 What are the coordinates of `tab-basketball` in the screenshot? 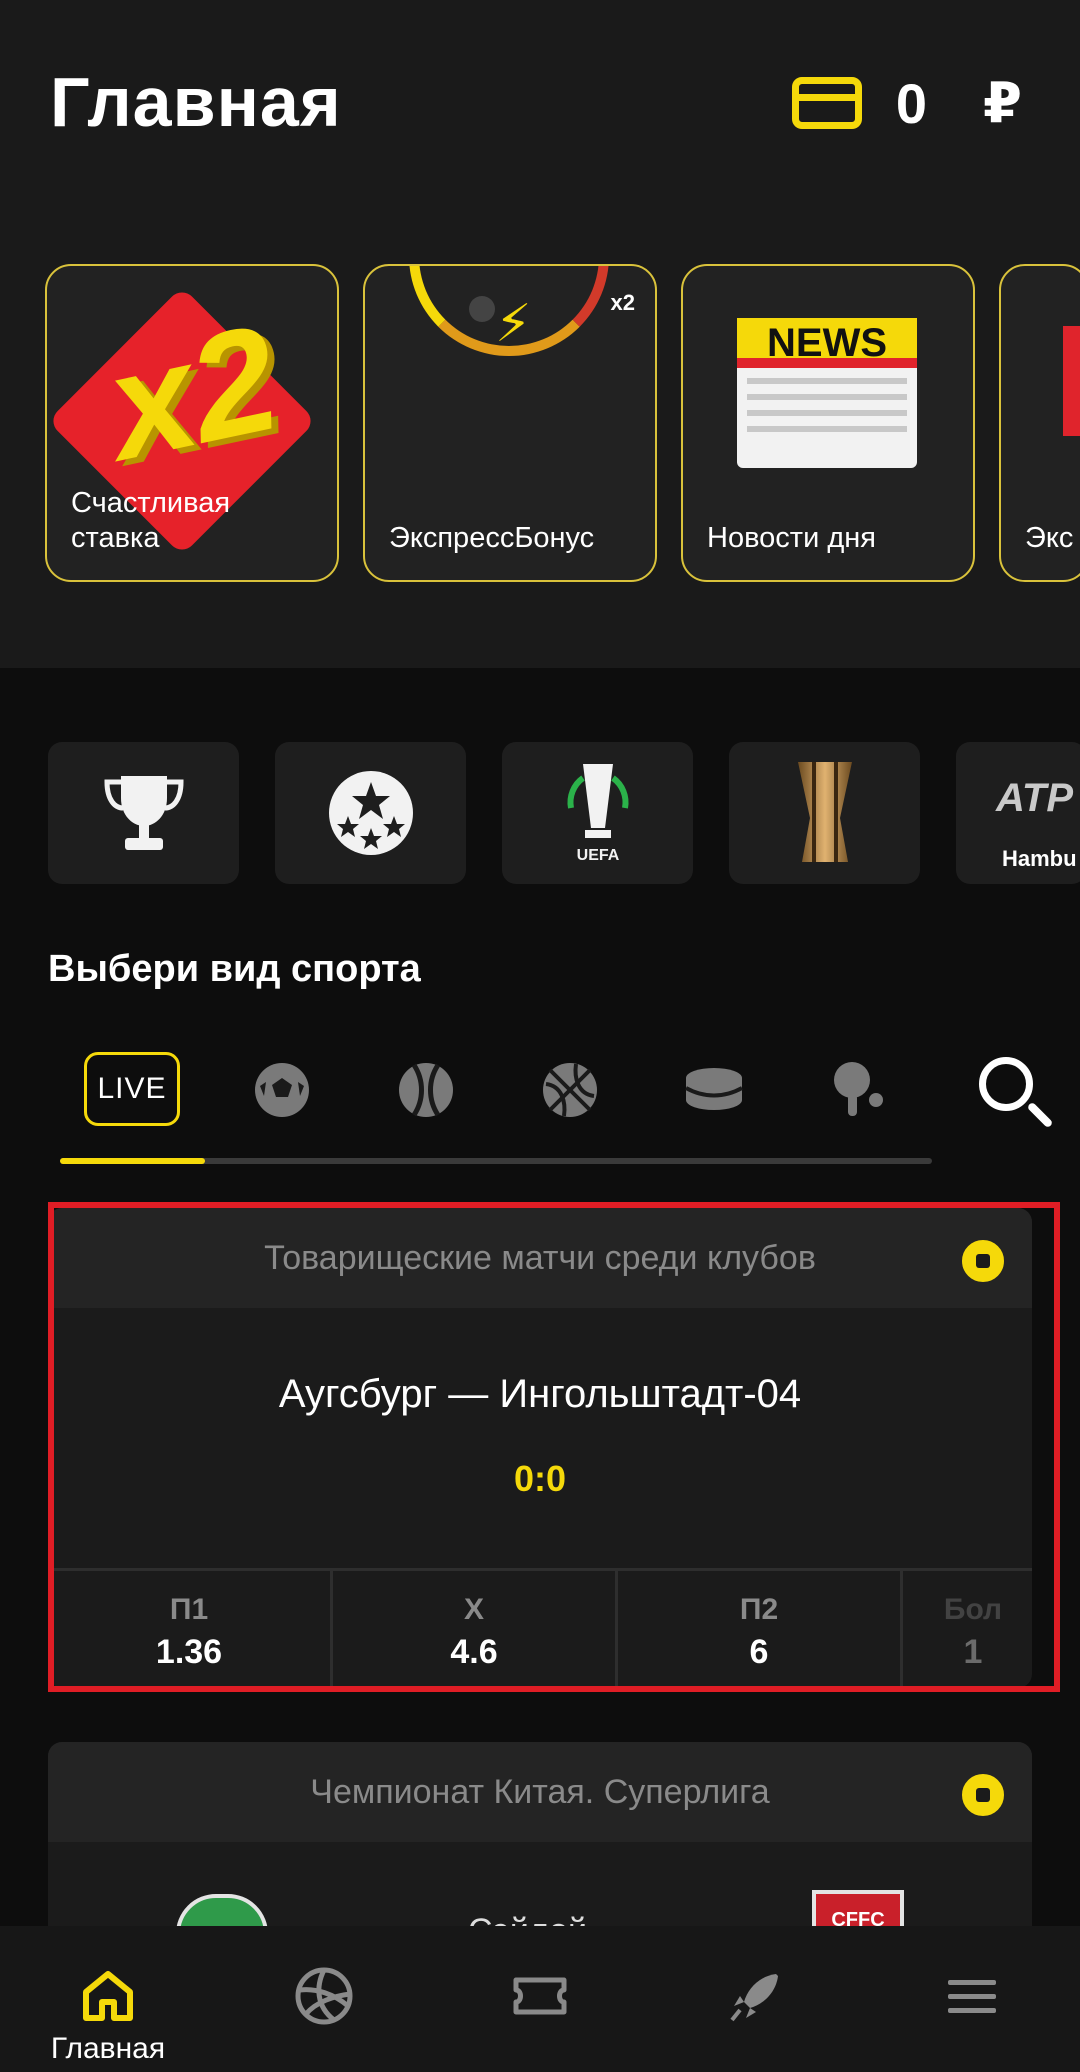 It's located at (570, 1090).